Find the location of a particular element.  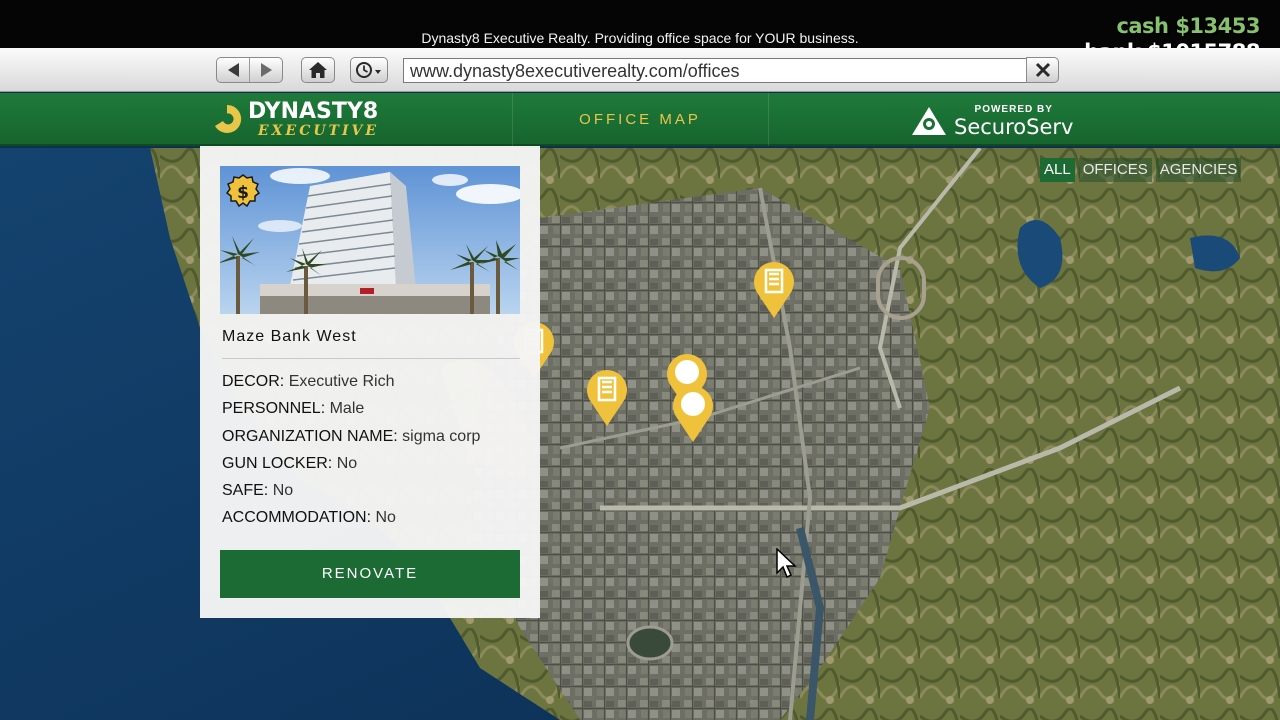

browser-toolbar: www.dynasty8executiverealty.com/offices is located at coordinates (640, 70).